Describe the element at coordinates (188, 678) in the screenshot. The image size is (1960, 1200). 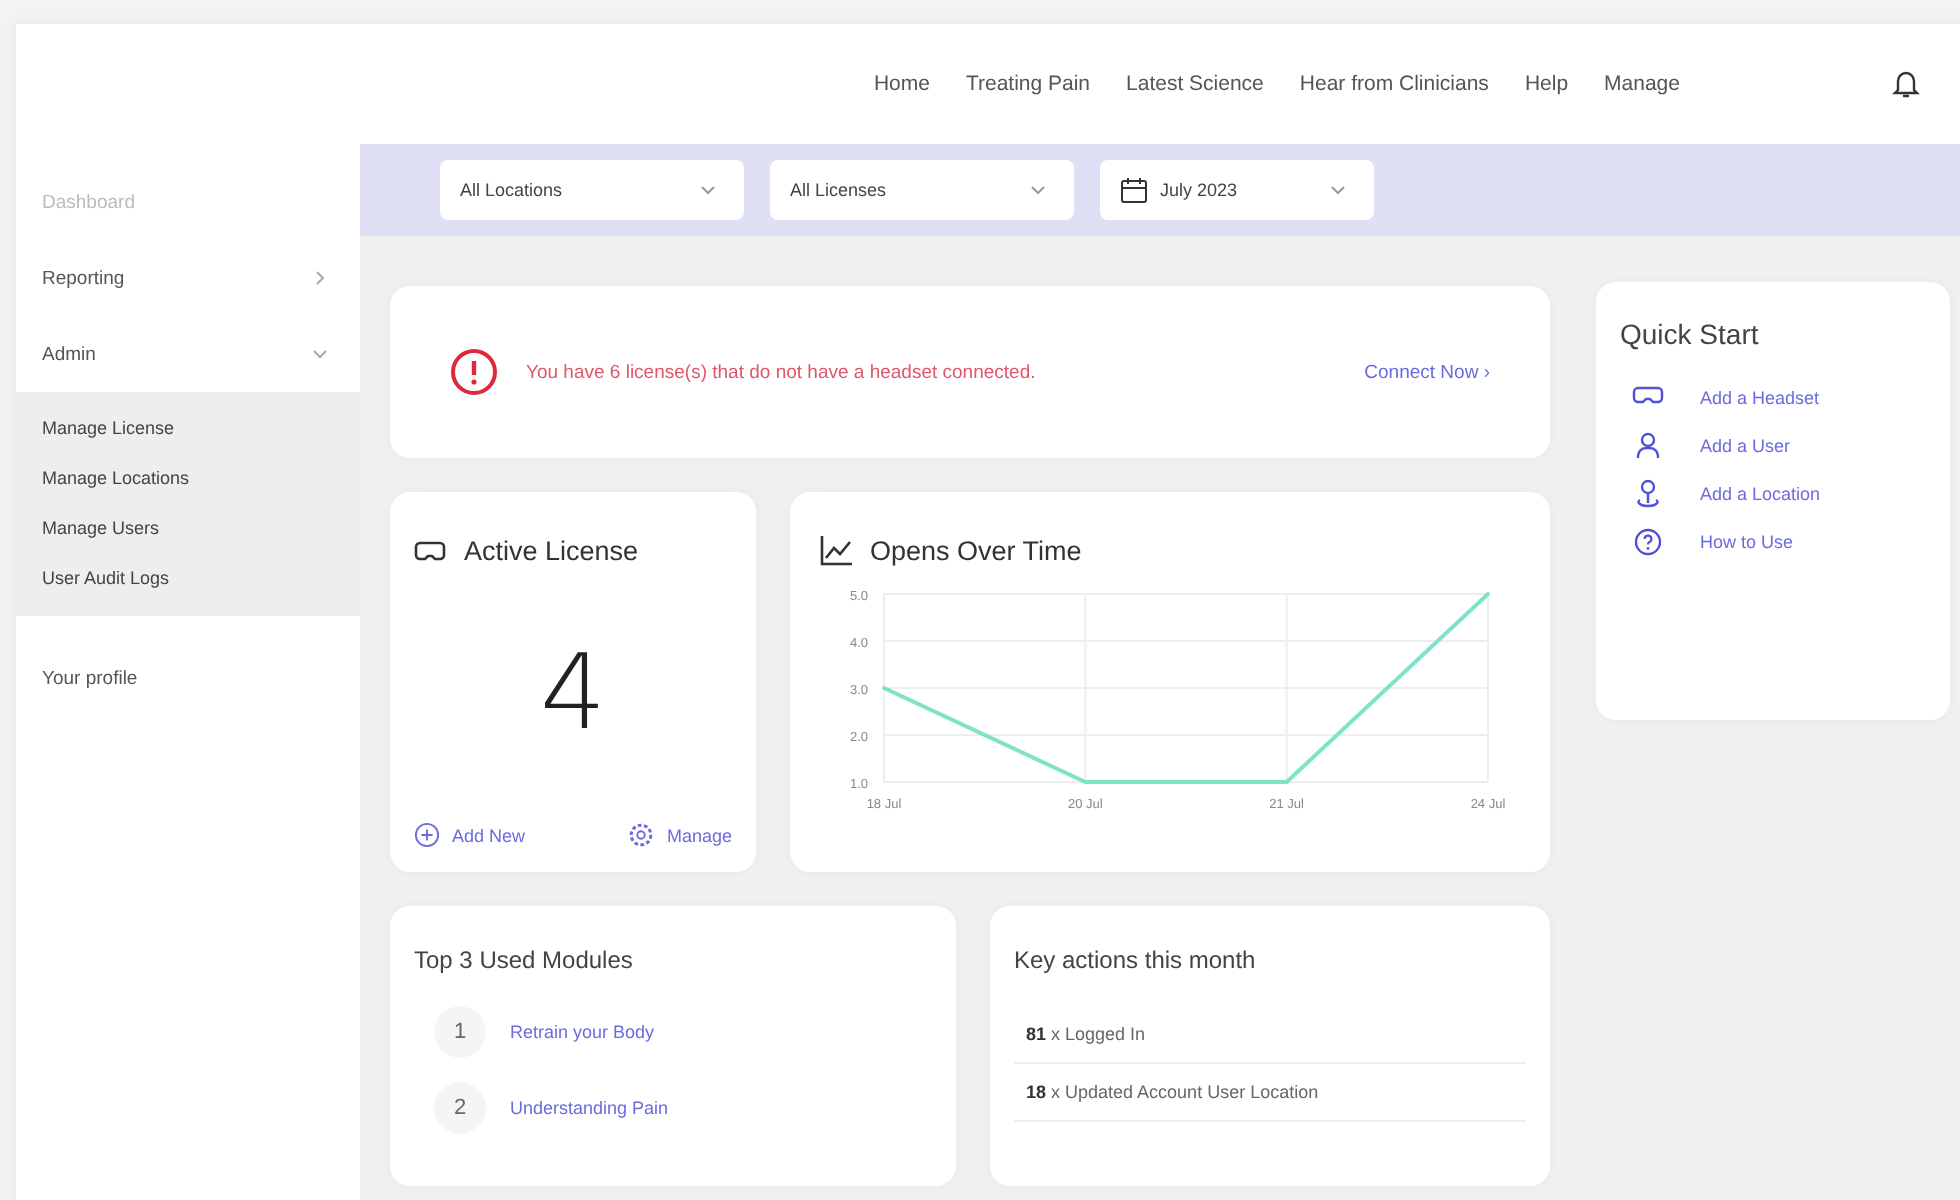
I see `sidebar-item: Your profile` at that location.